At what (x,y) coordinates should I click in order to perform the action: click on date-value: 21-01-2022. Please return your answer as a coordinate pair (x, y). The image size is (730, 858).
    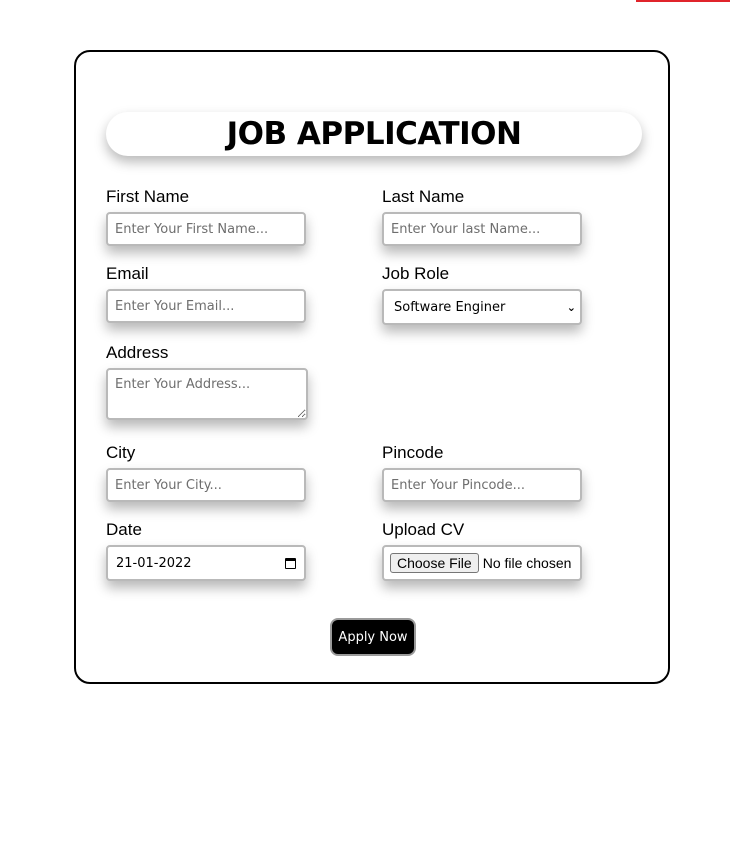
    Looking at the image, I should click on (154, 563).